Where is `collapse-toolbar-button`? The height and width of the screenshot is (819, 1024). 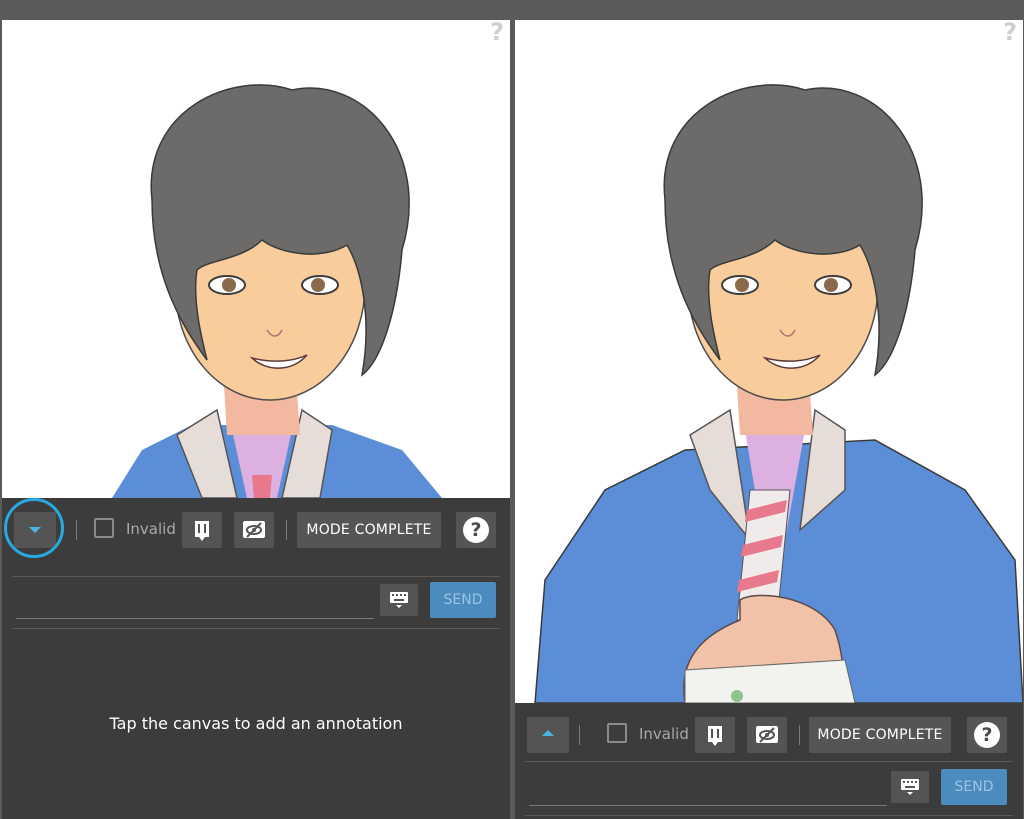 collapse-toolbar-button is located at coordinates (35, 530).